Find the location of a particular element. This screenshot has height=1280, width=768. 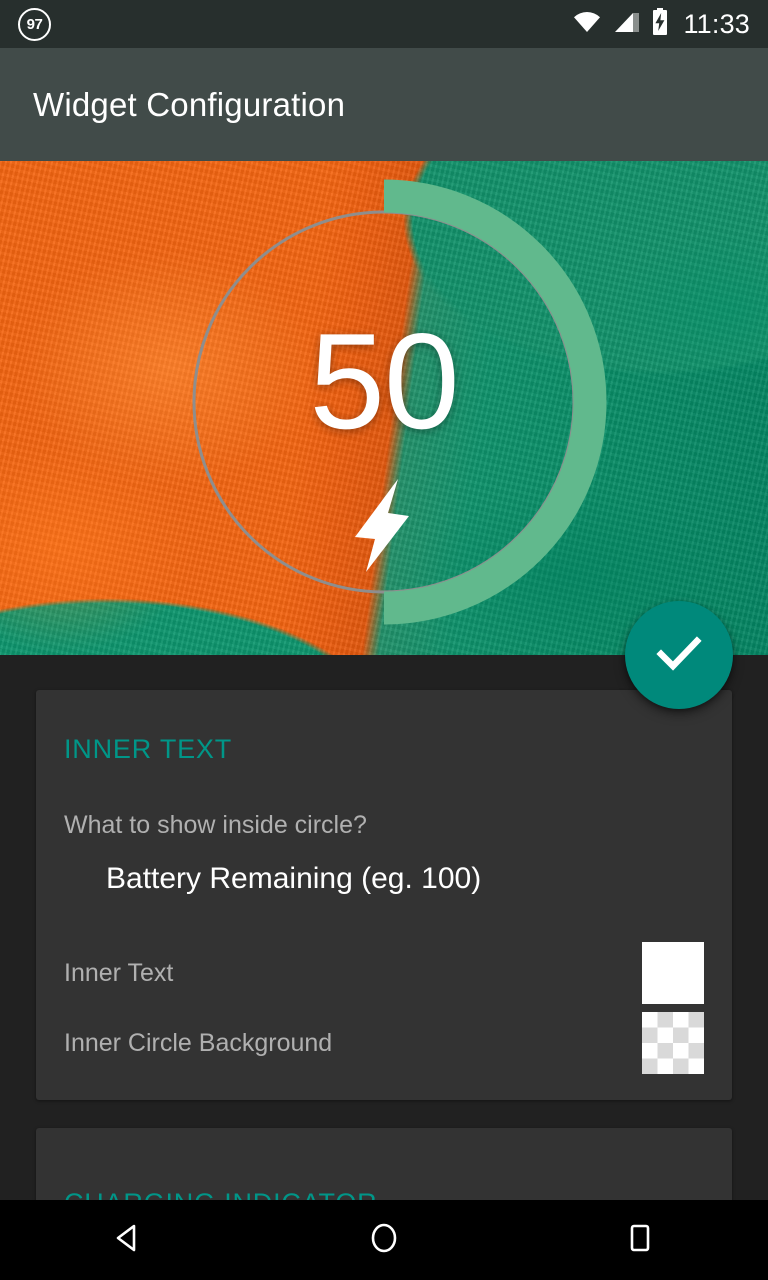

pref-inner-circle-background-label: Inner Circle Background is located at coordinates (198, 1042).